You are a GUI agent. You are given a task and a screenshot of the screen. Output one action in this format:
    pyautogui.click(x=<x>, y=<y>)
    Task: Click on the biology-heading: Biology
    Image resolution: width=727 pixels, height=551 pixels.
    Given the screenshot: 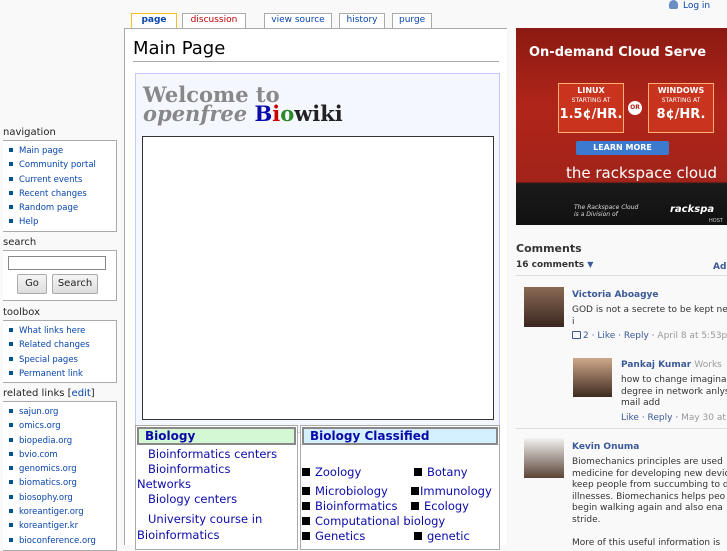 What is the action you would take?
    pyautogui.click(x=216, y=436)
    